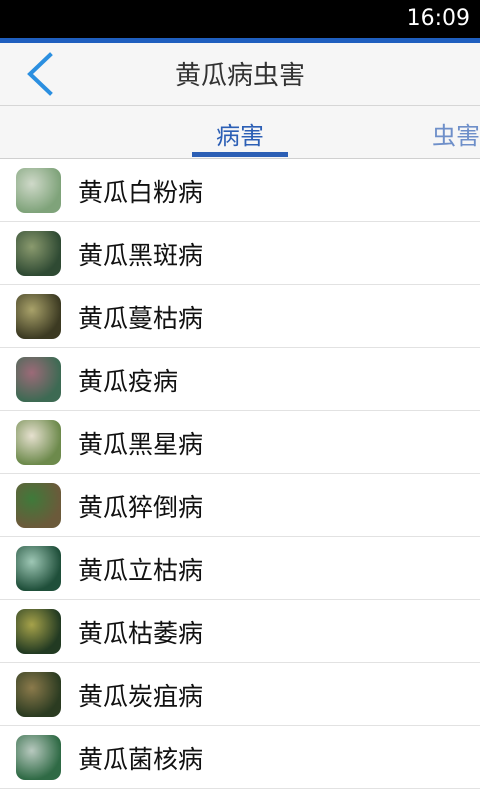  Describe the element at coordinates (141, 570) in the screenshot. I see `list-item-label: 黄瓜立枯病` at that location.